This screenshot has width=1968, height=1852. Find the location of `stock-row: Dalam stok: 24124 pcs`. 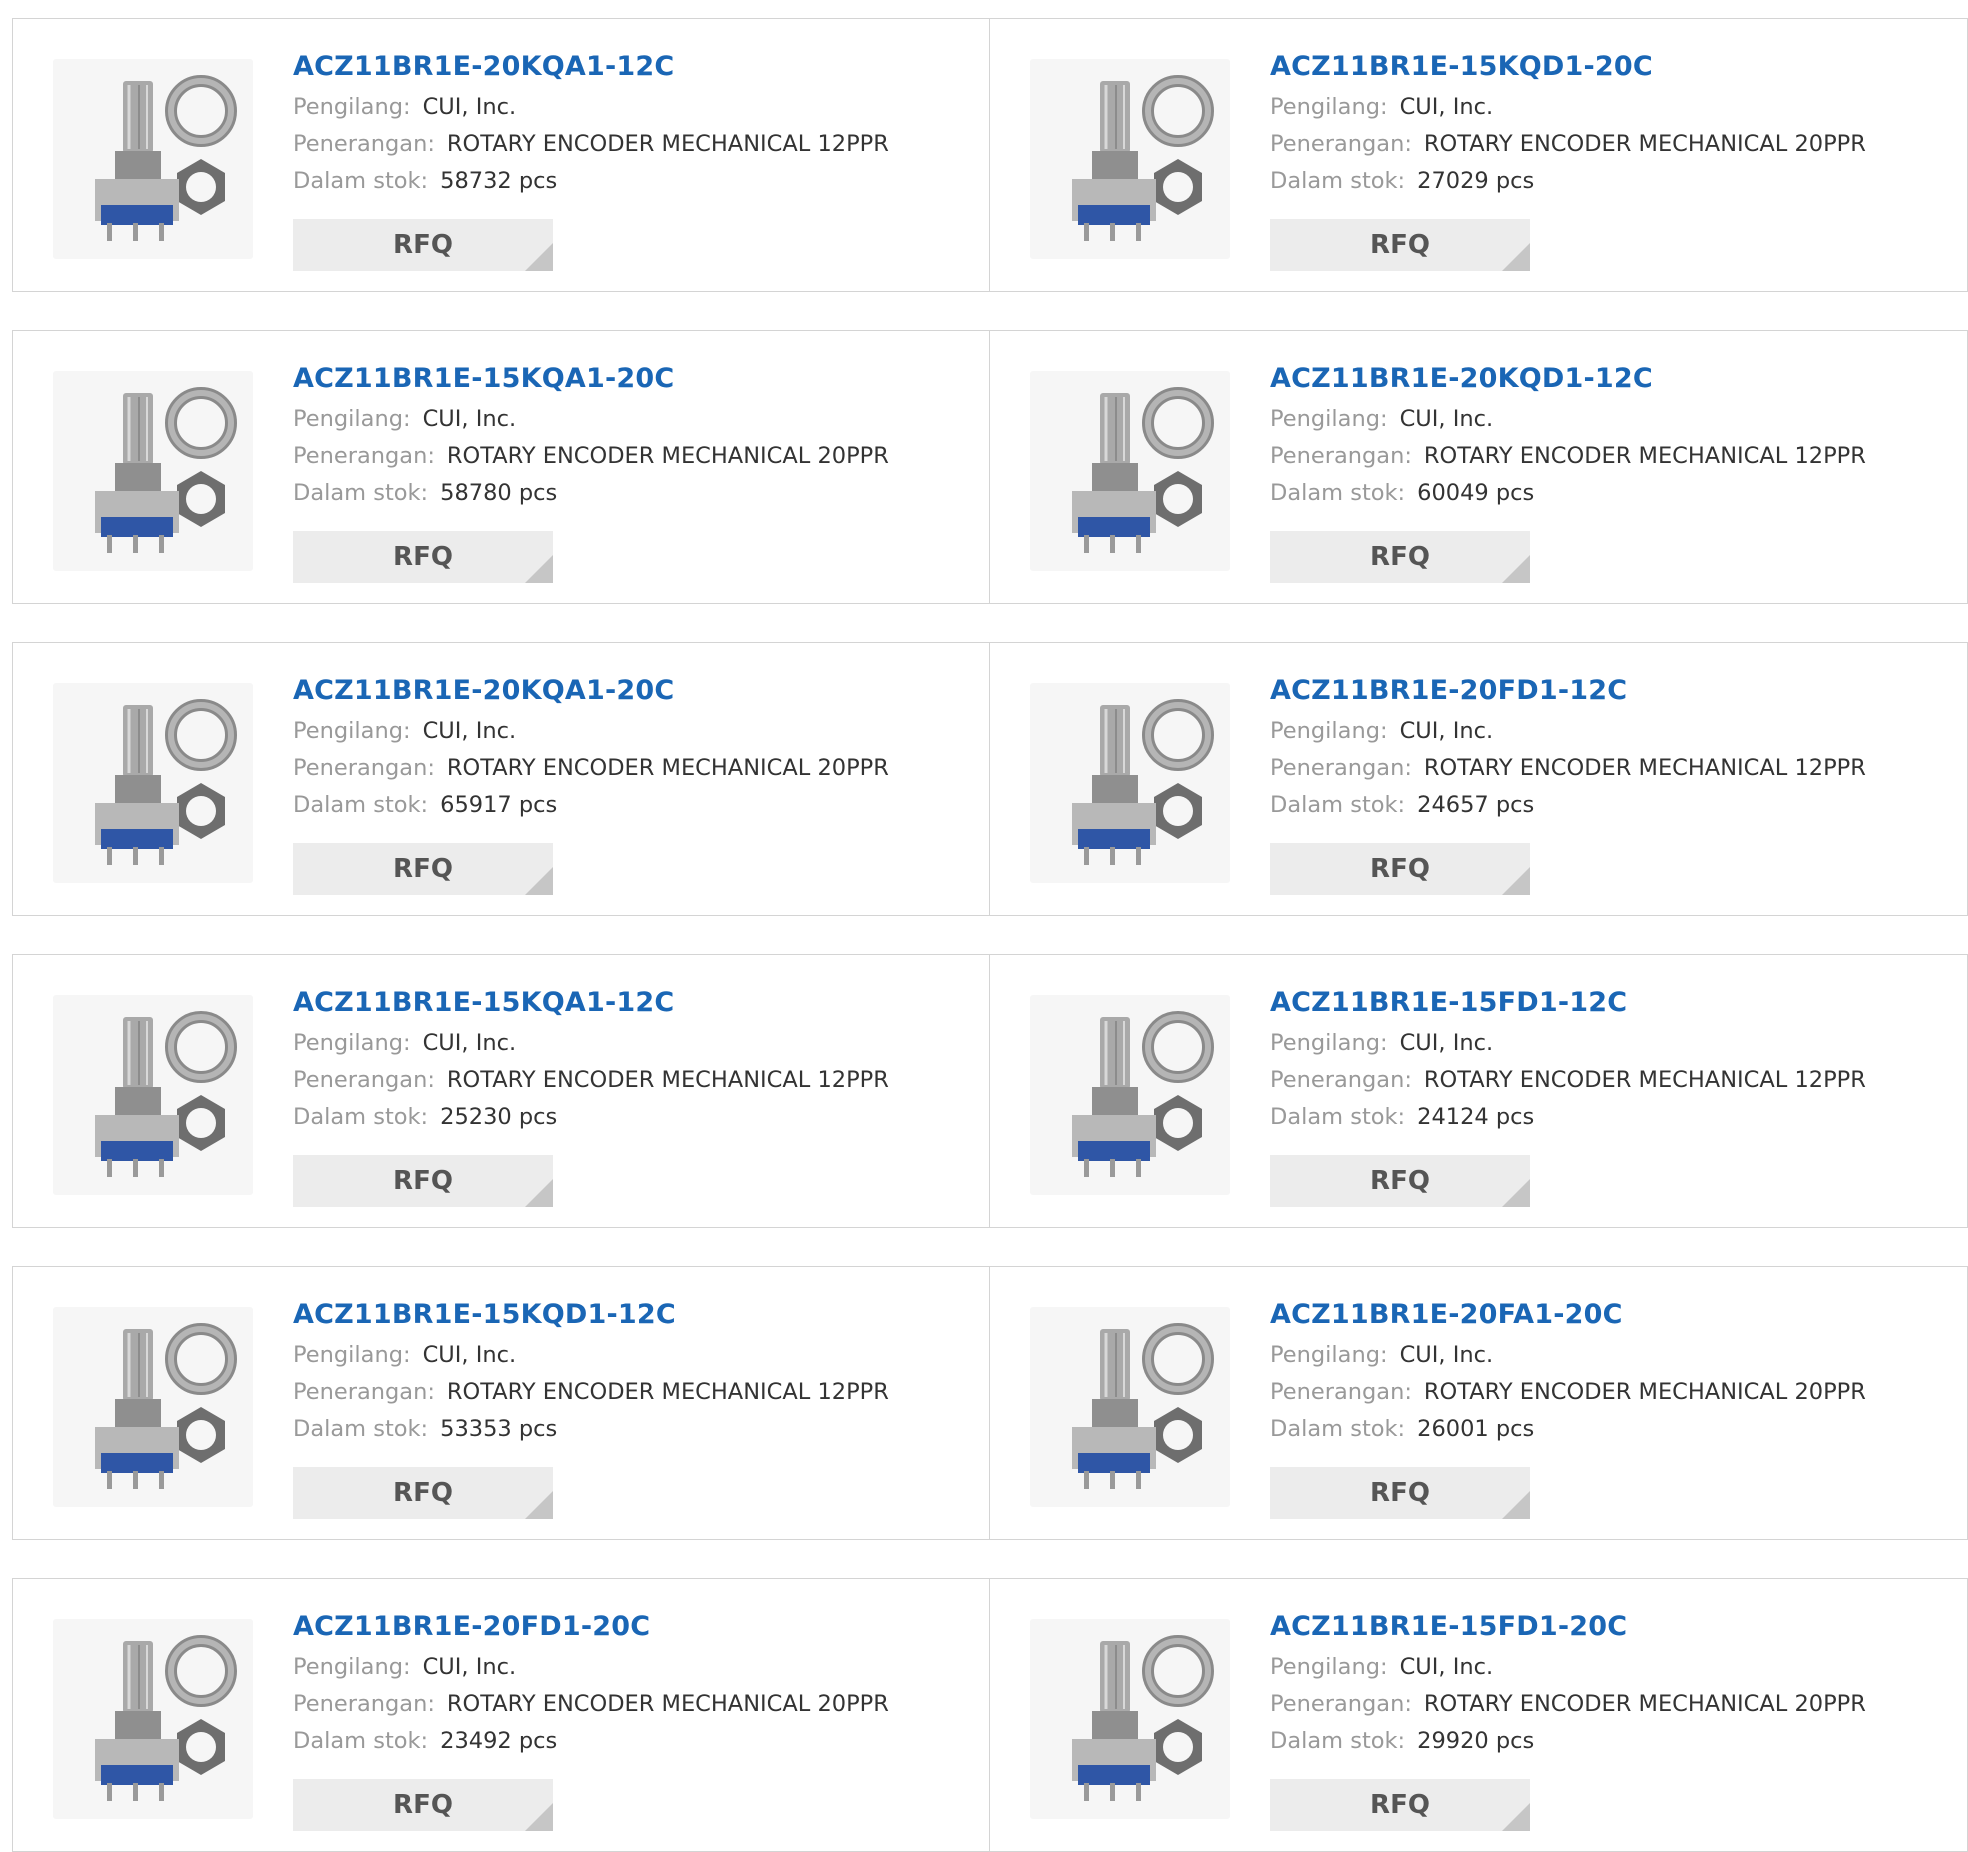

stock-row: Dalam stok: 24124 pcs is located at coordinates (1608, 1117).